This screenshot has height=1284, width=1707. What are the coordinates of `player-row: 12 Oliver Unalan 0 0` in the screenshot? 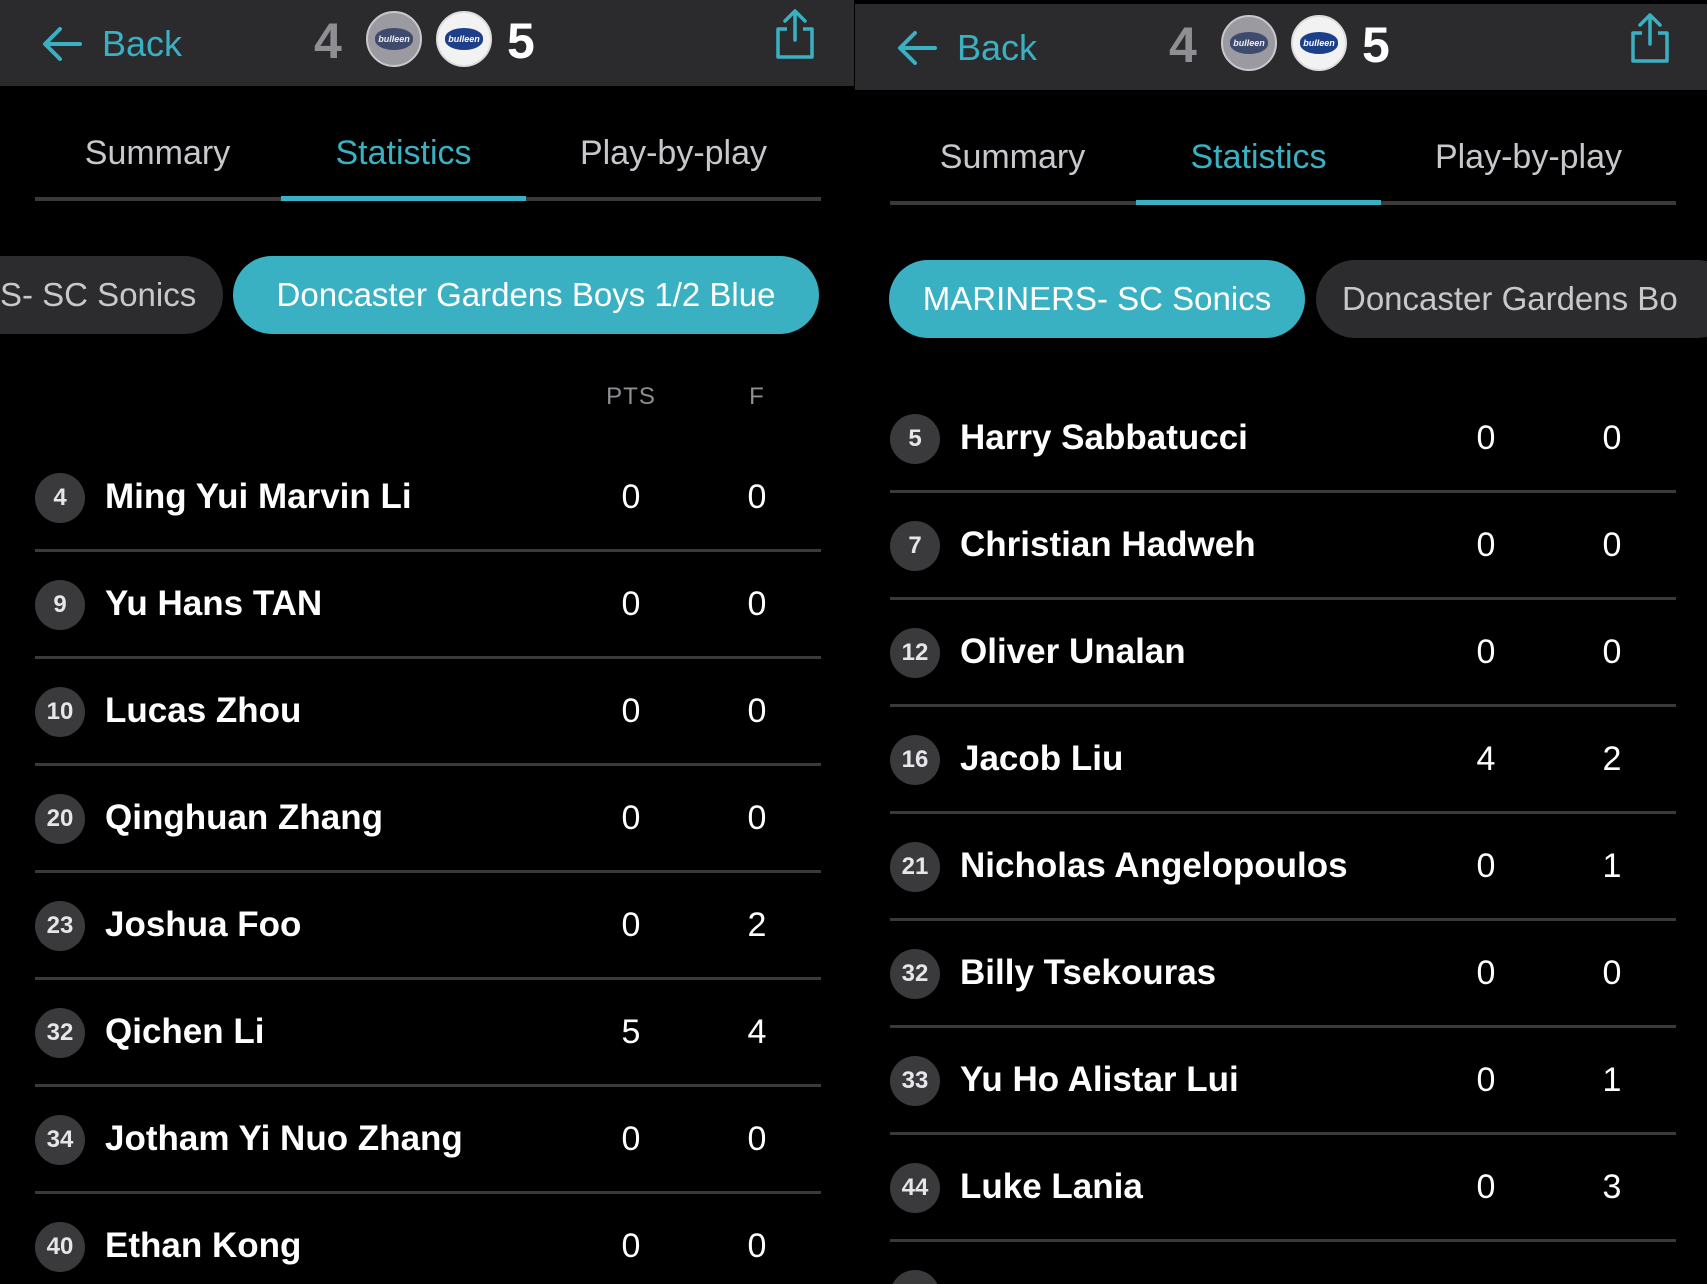 It's located at (1283, 653).